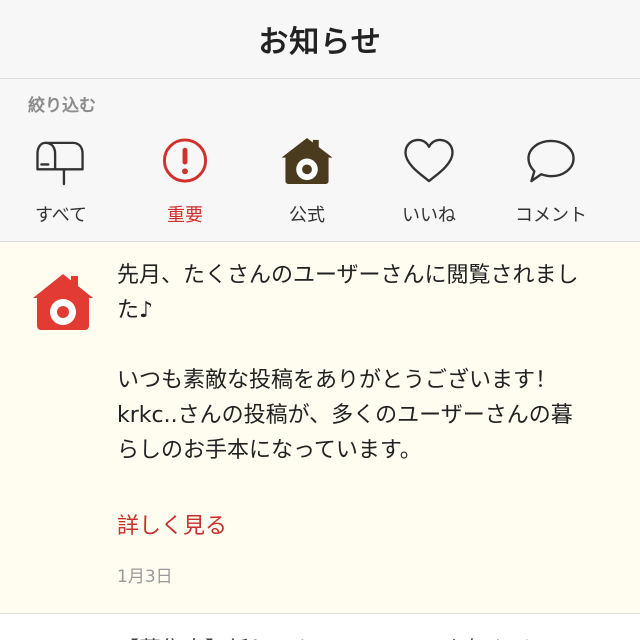 This screenshot has height=640, width=640. I want to click on filter-likes-button: いいね, so click(429, 182).